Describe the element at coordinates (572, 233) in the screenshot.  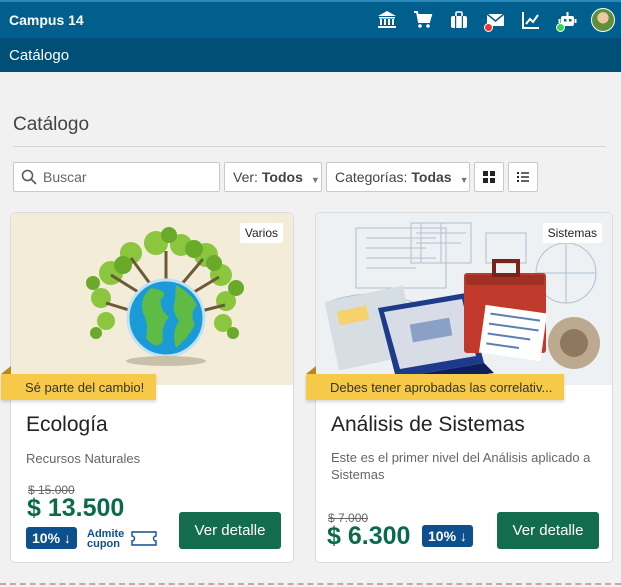
I see `category-badge: Sistemas` at that location.